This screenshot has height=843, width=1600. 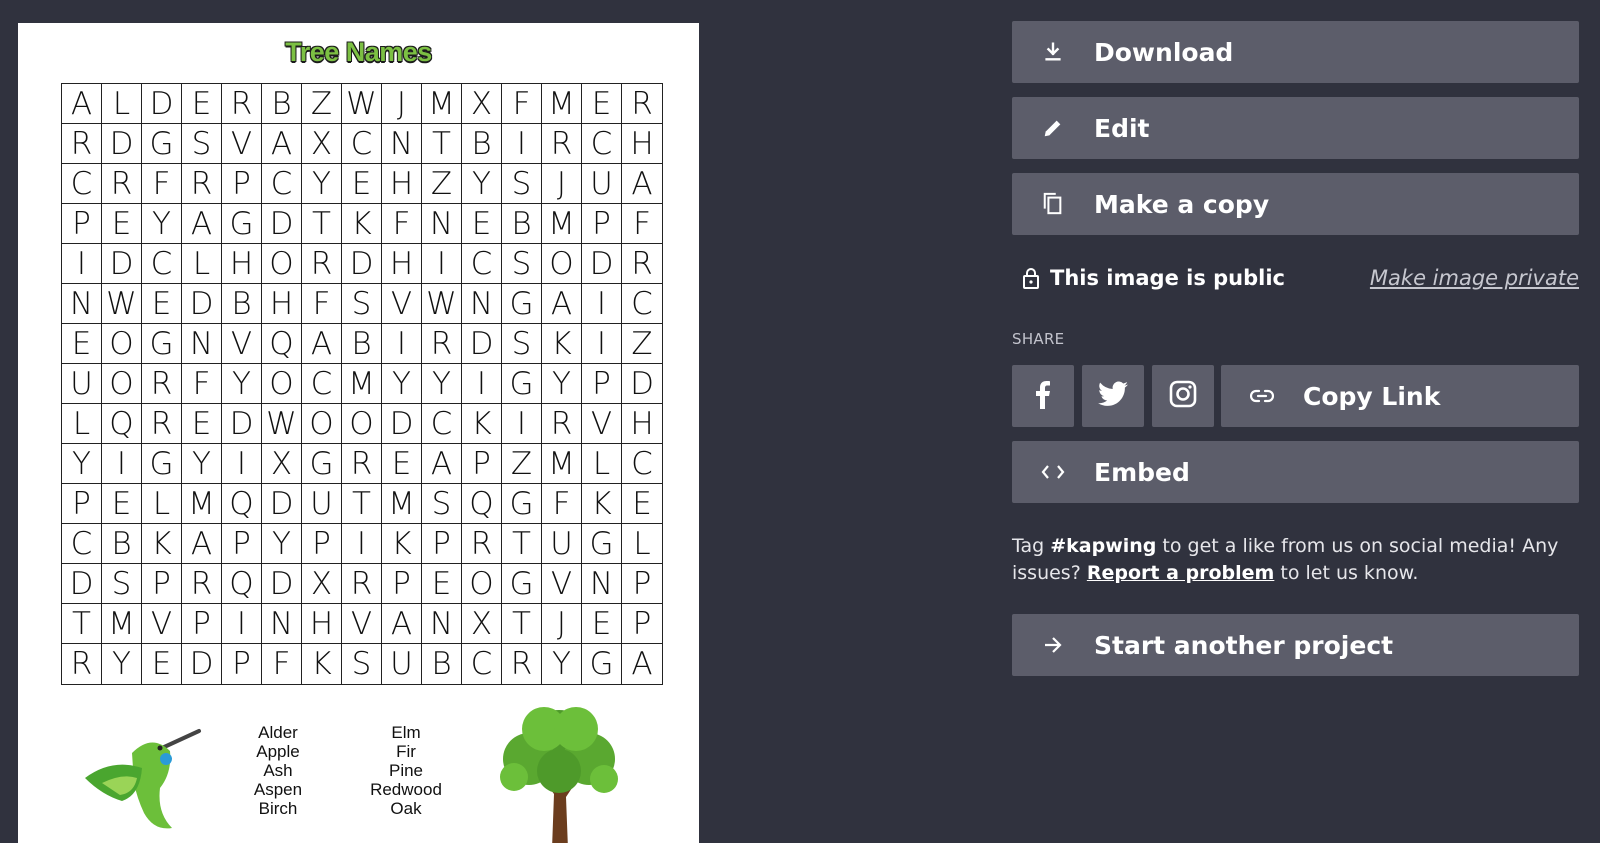 What do you see at coordinates (1183, 396) in the screenshot?
I see `instagram-share-button` at bounding box center [1183, 396].